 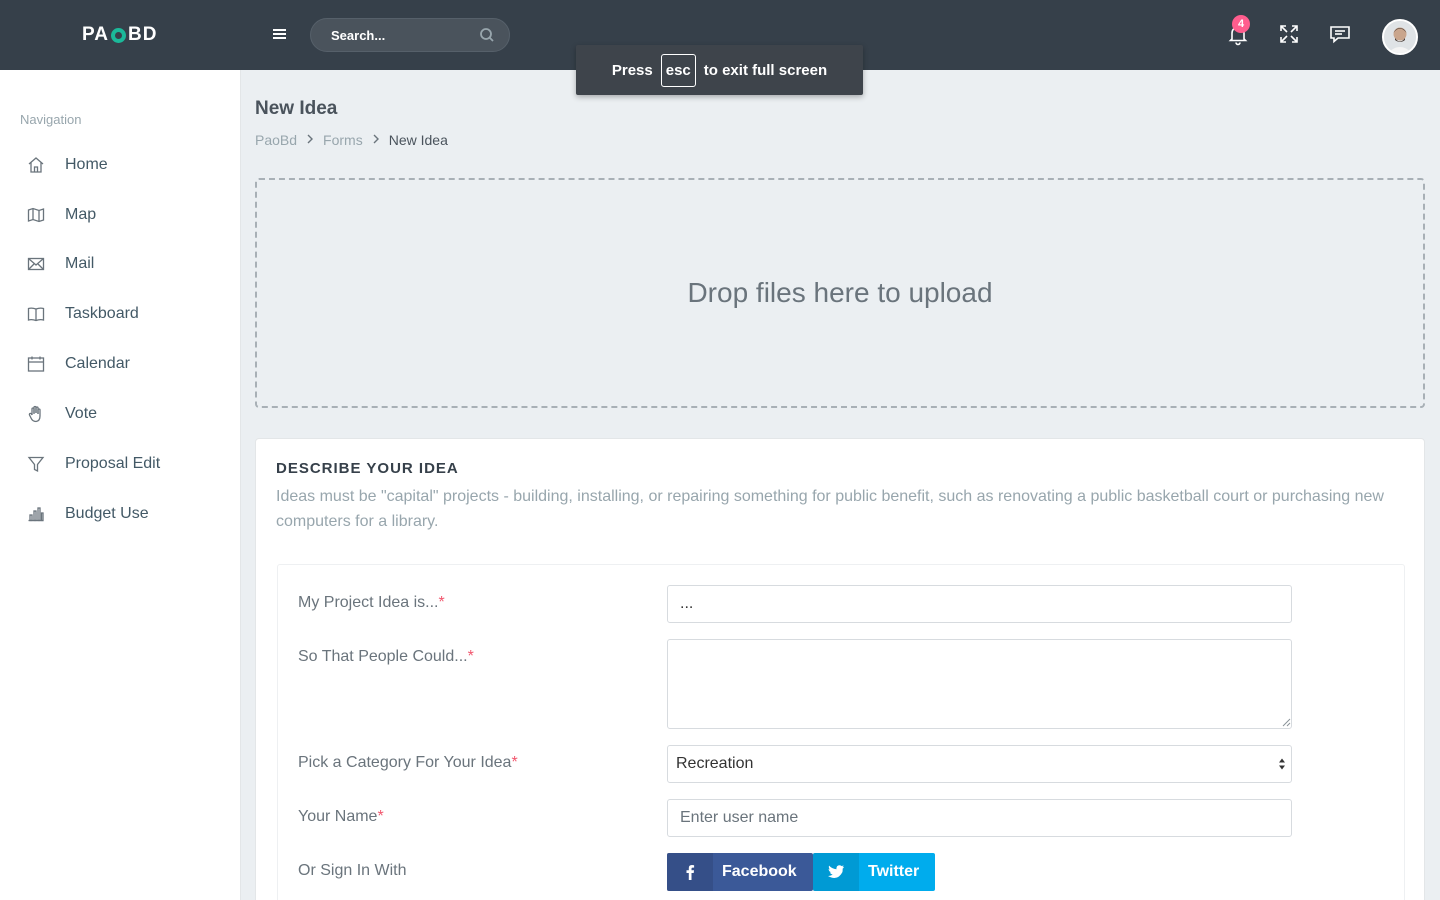 I want to click on breadcrumb: PaoBd Forms New Idea, so click(x=351, y=140).